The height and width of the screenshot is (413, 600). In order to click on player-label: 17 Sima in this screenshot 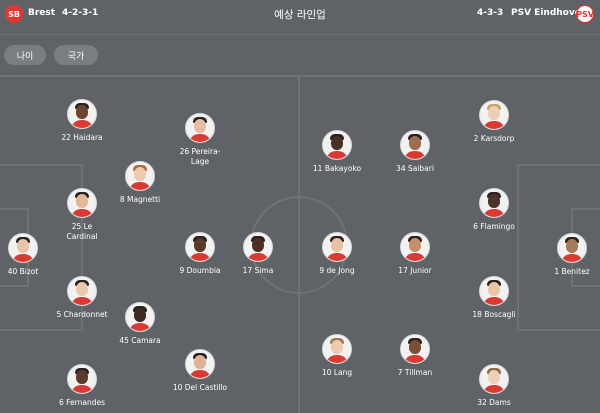, I will do `click(258, 270)`.